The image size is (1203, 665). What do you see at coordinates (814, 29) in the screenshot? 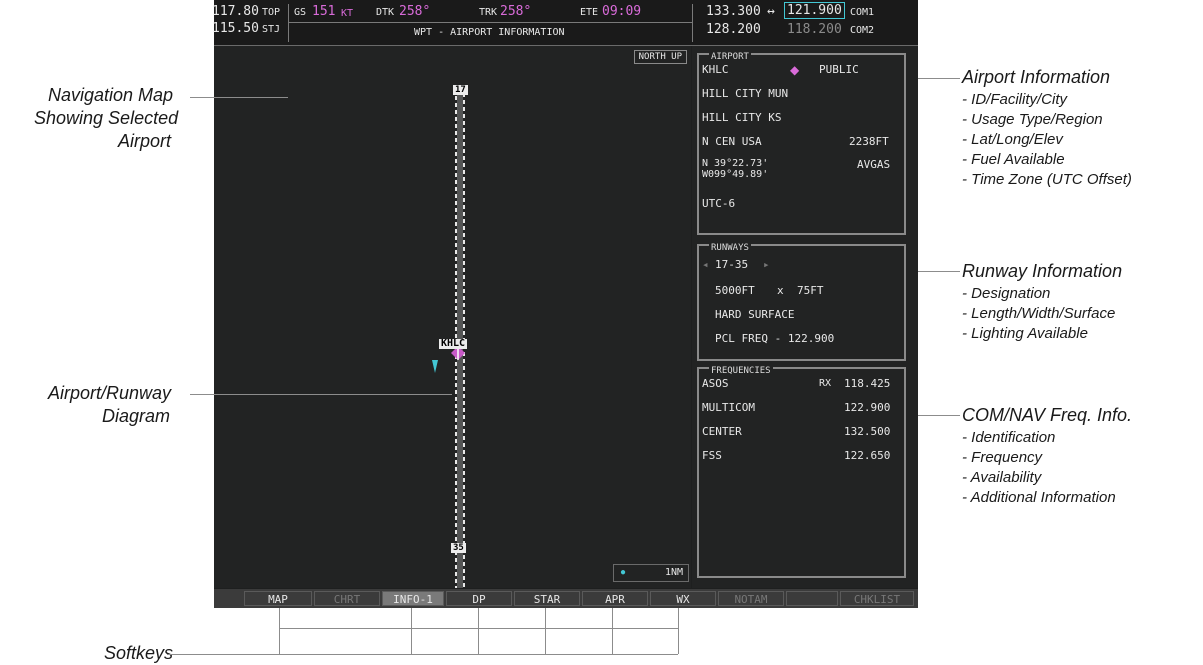
I see `com2-standby-frequency: 118.200` at bounding box center [814, 29].